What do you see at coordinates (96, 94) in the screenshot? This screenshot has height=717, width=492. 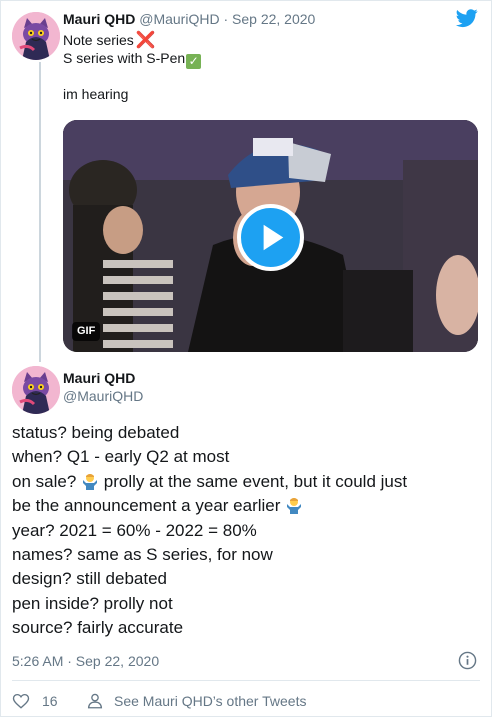 I see `tweet1-line: im hearing` at bounding box center [96, 94].